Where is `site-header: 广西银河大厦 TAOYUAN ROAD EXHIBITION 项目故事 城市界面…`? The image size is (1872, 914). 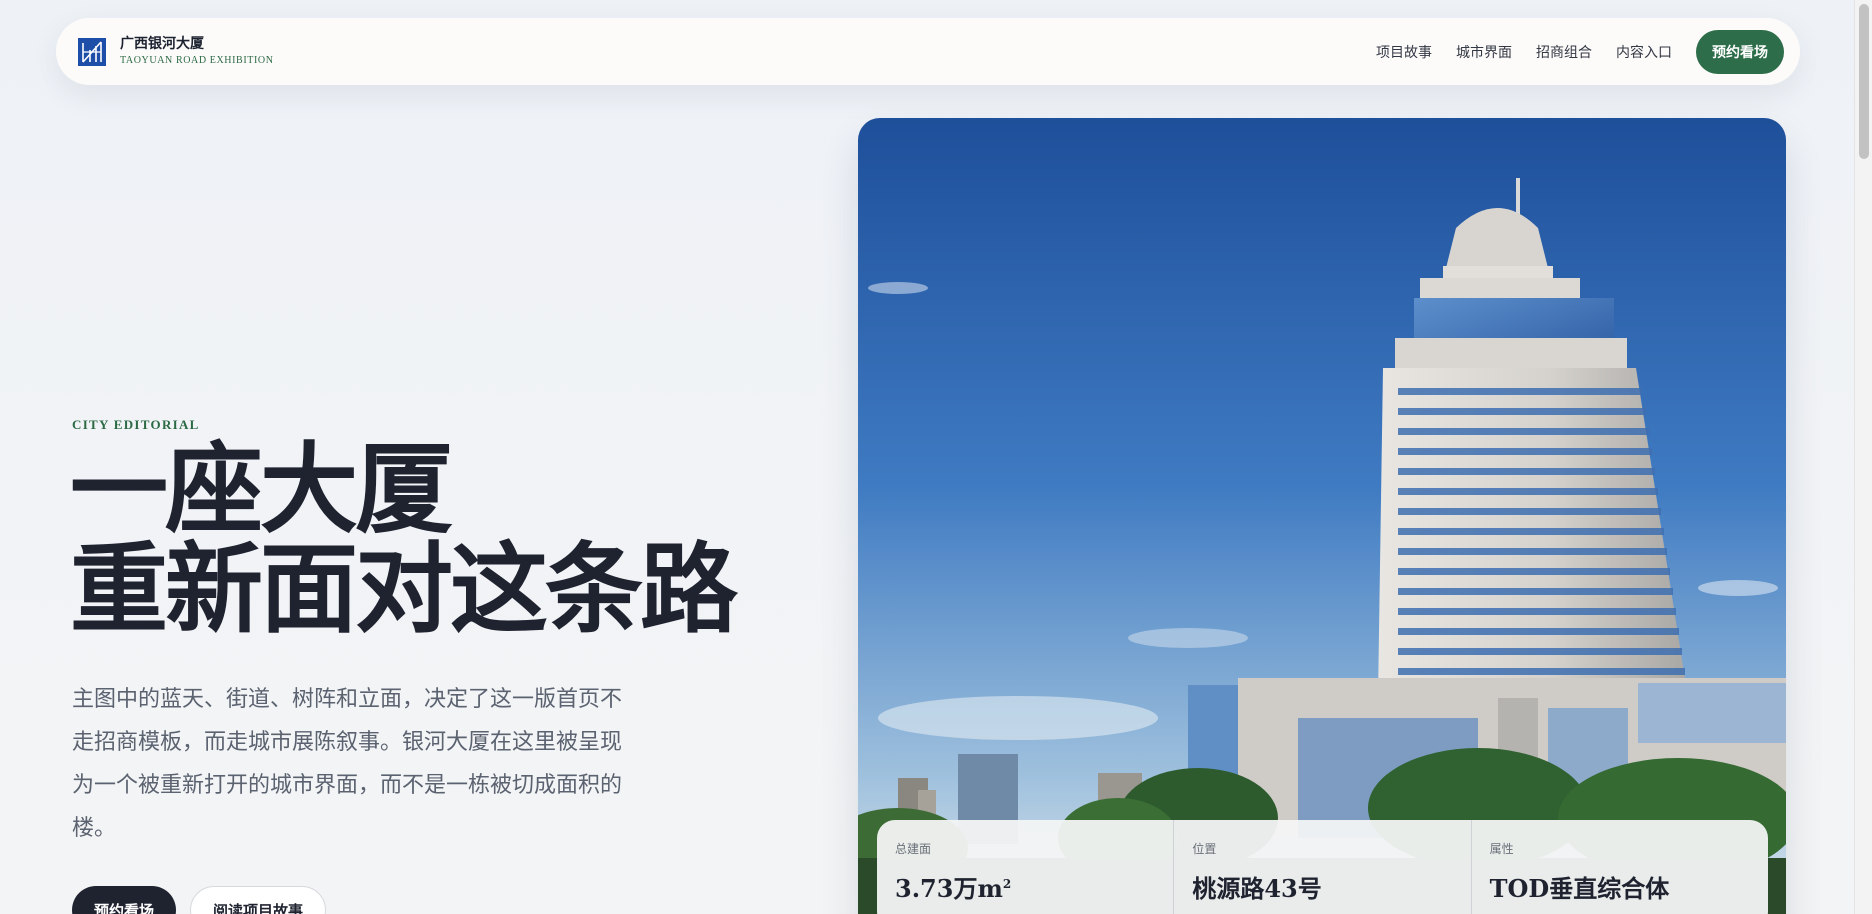
site-header: 广西银河大厦 TAOYUAN ROAD EXHIBITION 项目故事 城市界面… is located at coordinates (928, 51).